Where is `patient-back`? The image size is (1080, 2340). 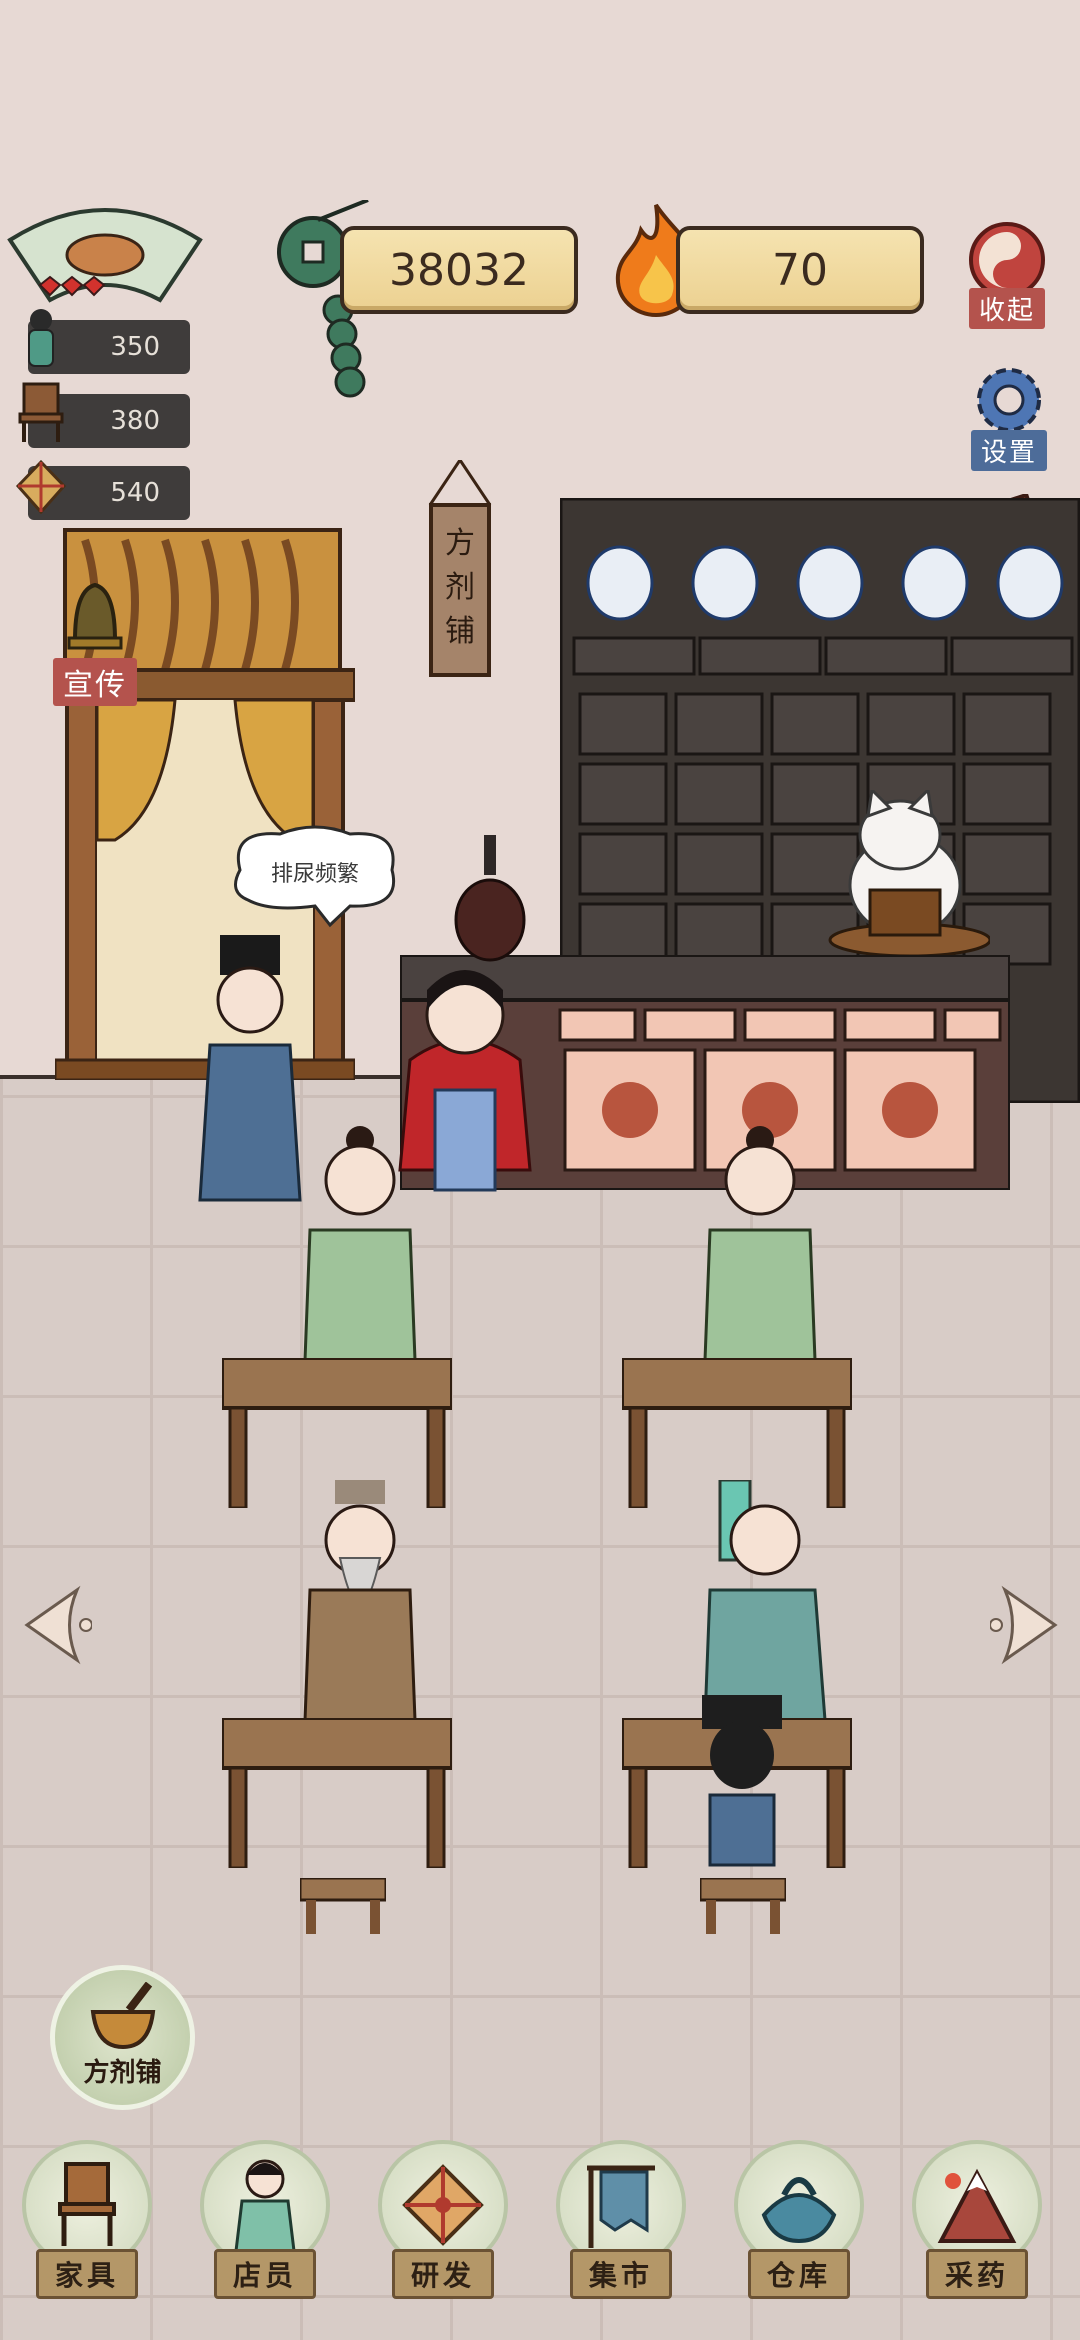
patient-back is located at coordinates (742, 1790).